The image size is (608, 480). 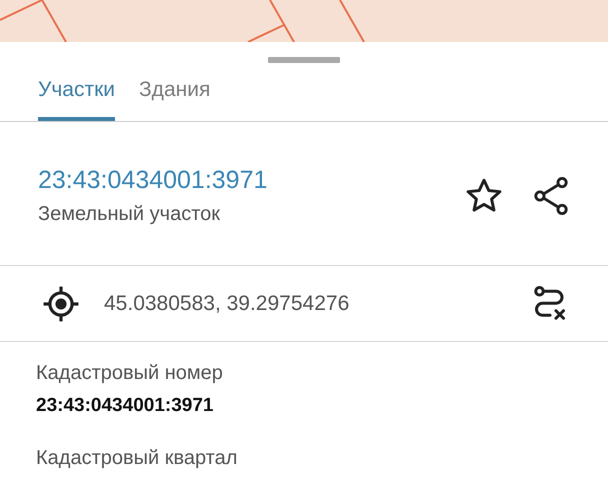 I want to click on share-icon, so click(x=551, y=196).